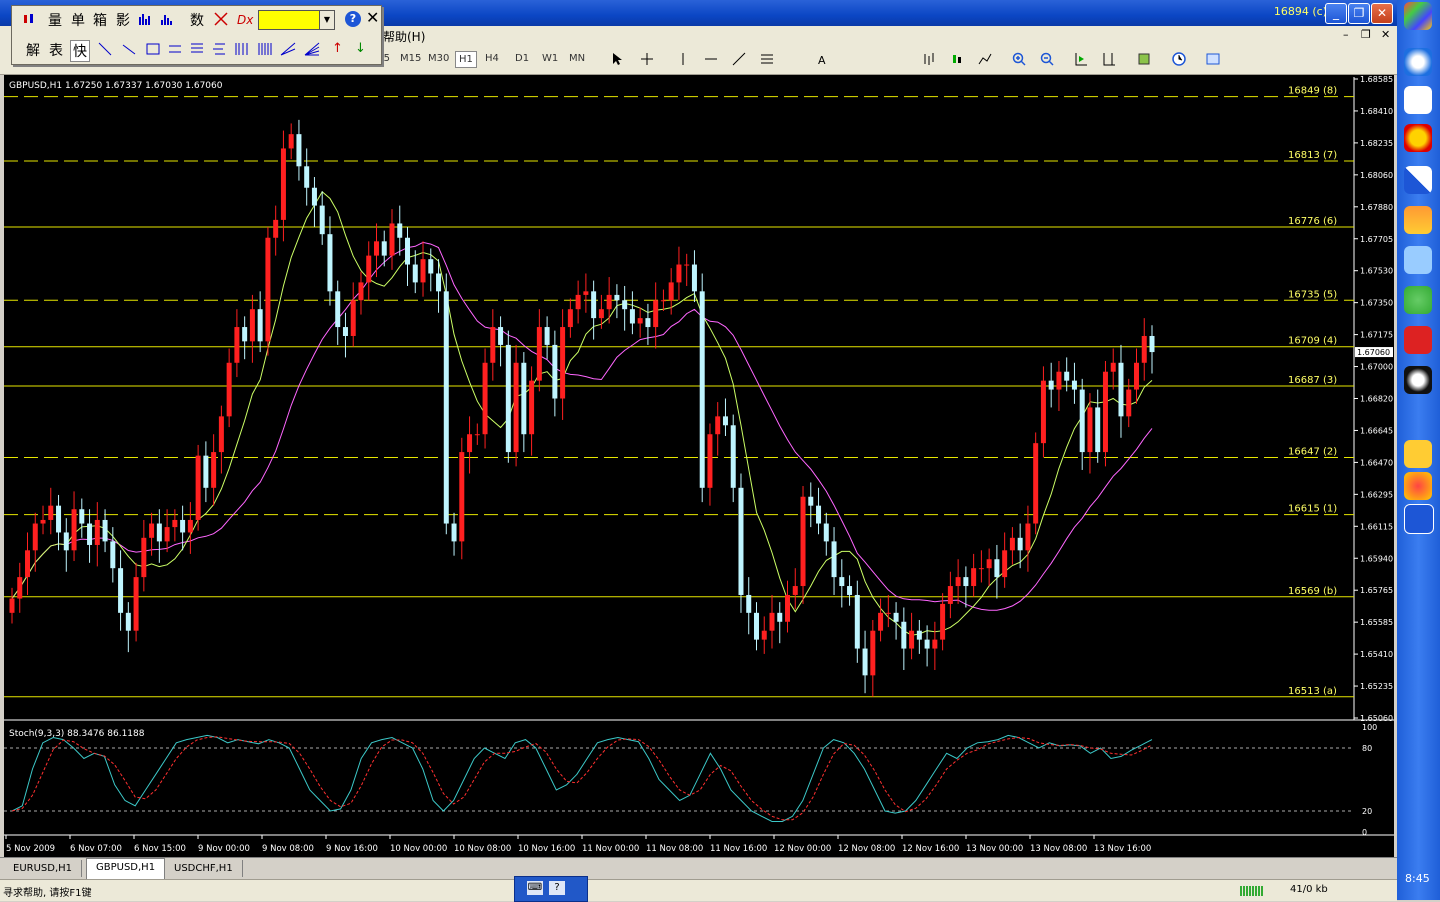 The image size is (1440, 902). I want to click on cross-icon, so click(221, 19).